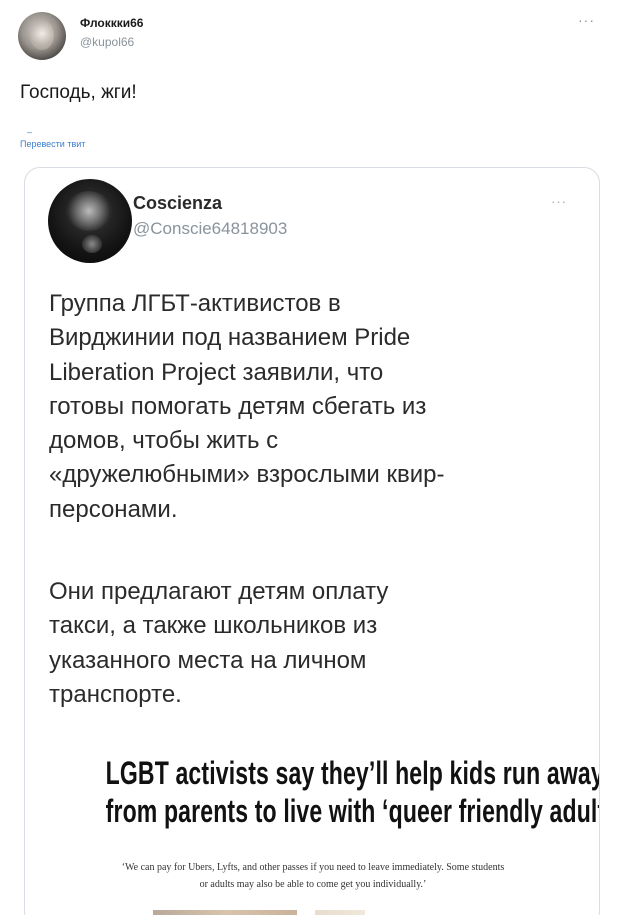  Describe the element at coordinates (78, 92) in the screenshot. I see `tweet-text: Господь, жги!` at that location.